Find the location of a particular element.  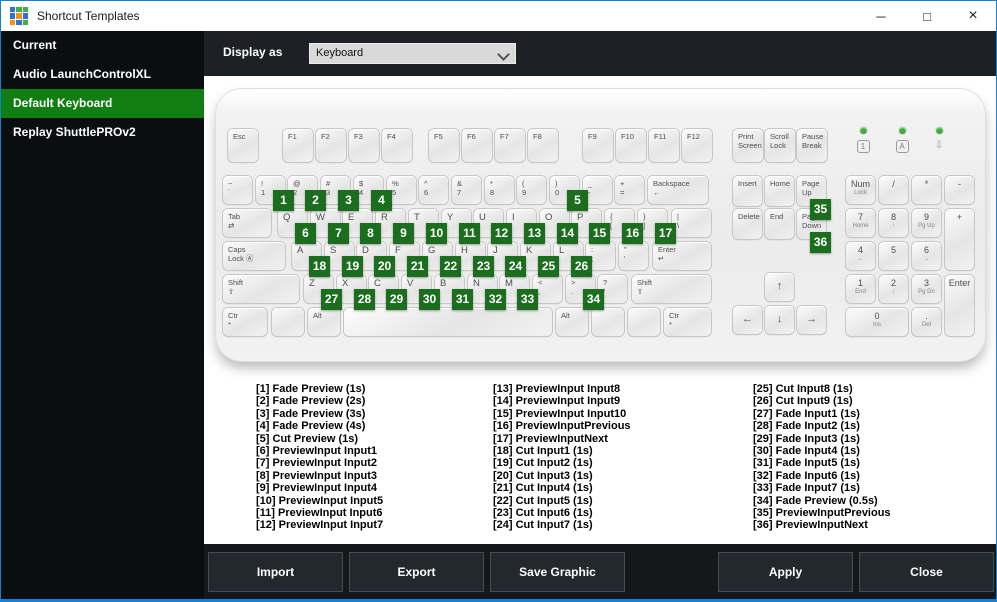

key-label: \ is located at coordinates (678, 226).